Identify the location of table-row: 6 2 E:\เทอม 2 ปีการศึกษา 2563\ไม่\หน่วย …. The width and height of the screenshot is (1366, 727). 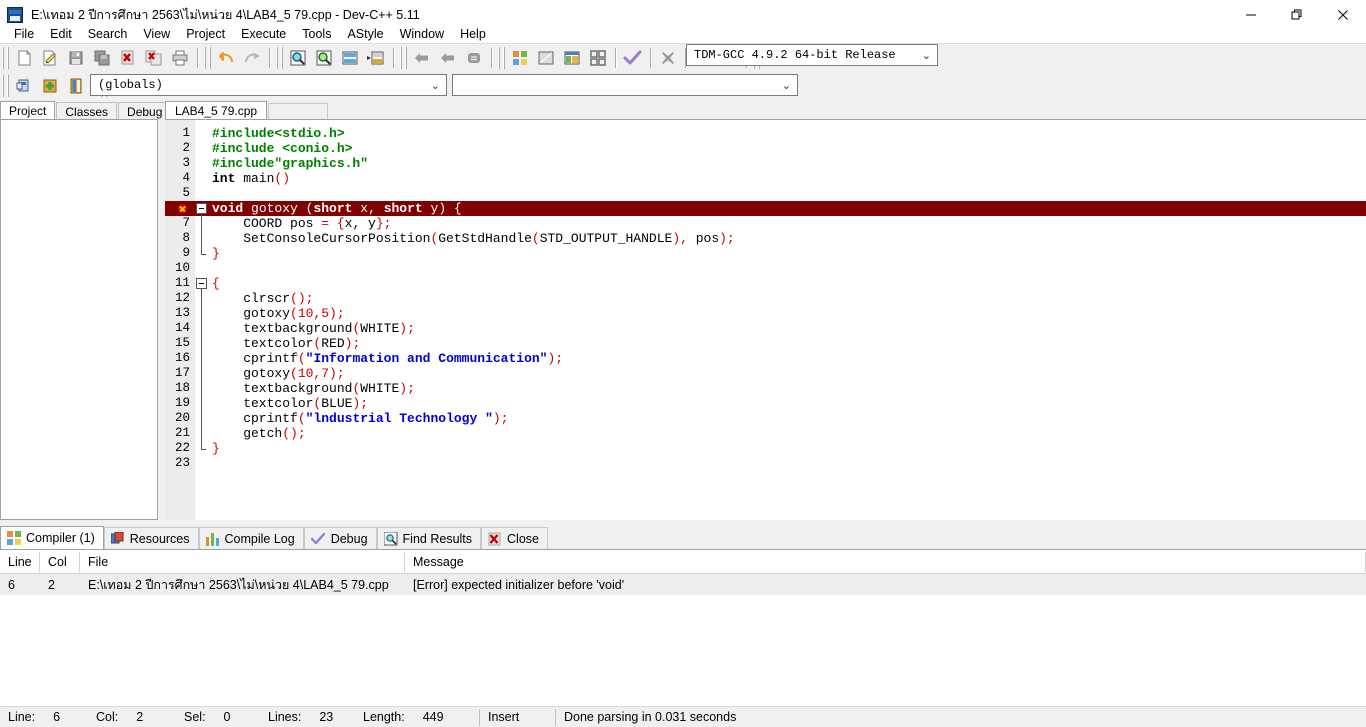
(683, 584).